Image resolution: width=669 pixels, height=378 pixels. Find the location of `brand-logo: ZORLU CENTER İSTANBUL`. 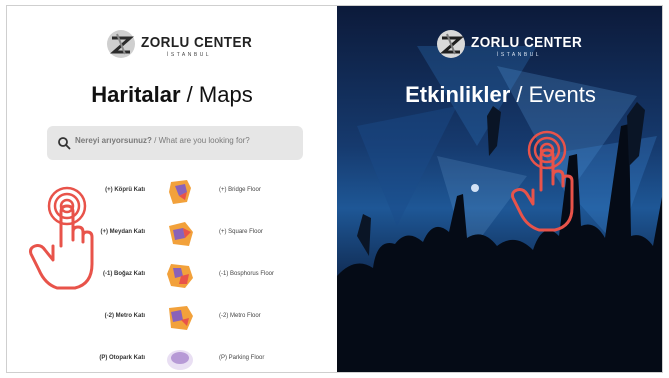

brand-logo: ZORLU CENTER İSTANBUL is located at coordinates (172, 46).